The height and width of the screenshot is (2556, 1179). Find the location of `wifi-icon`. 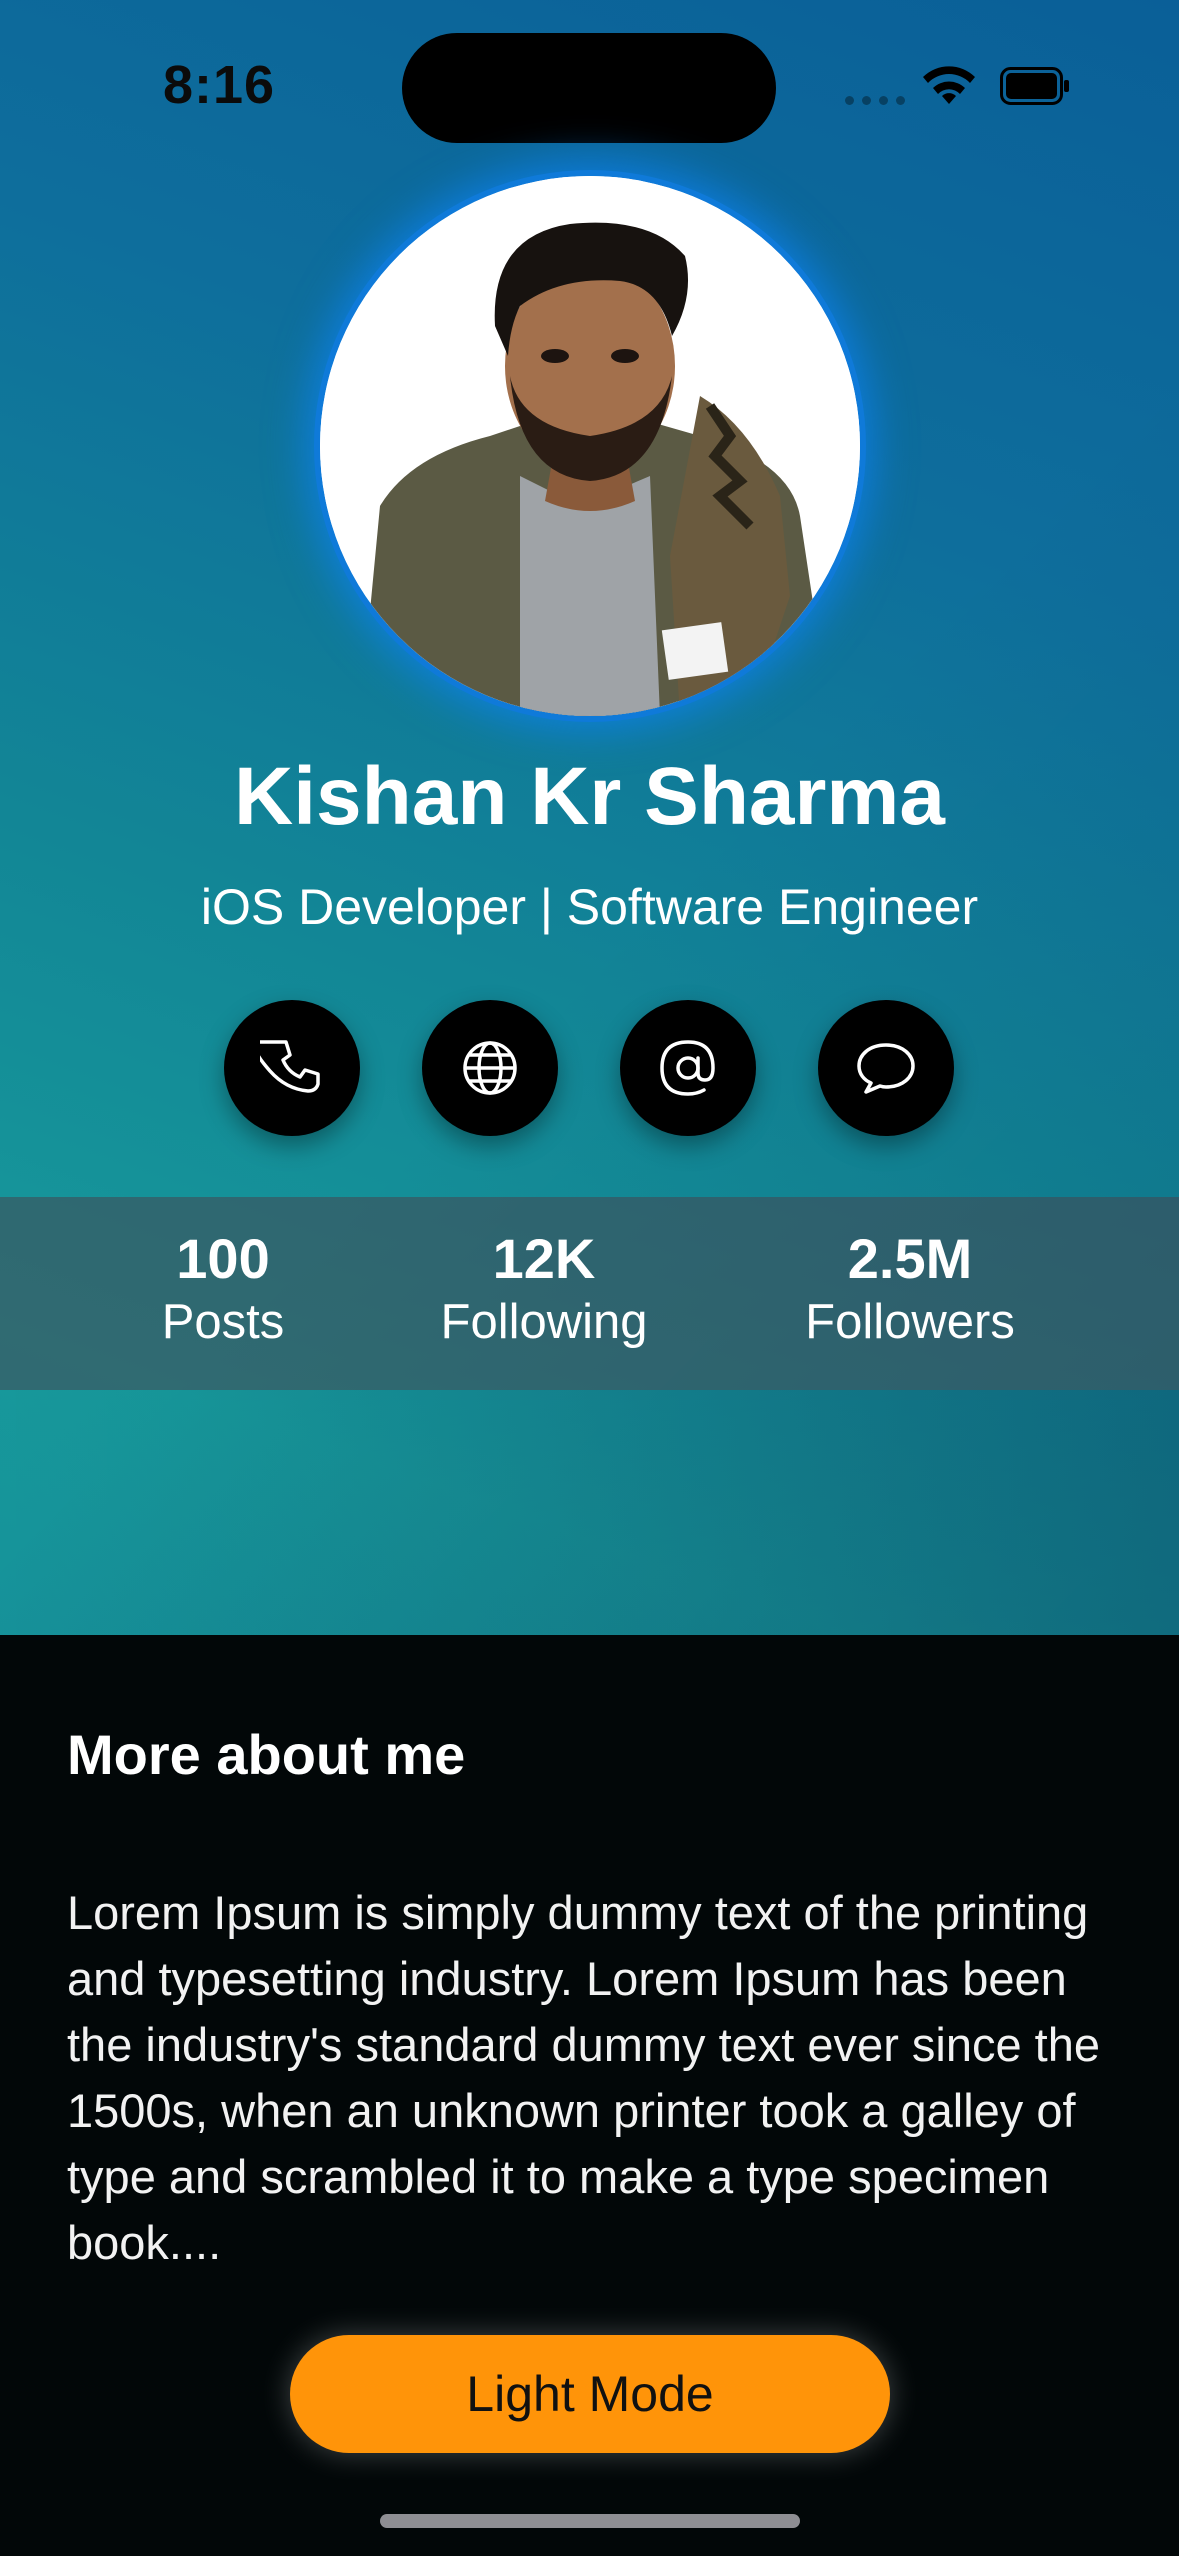

wifi-icon is located at coordinates (949, 85).